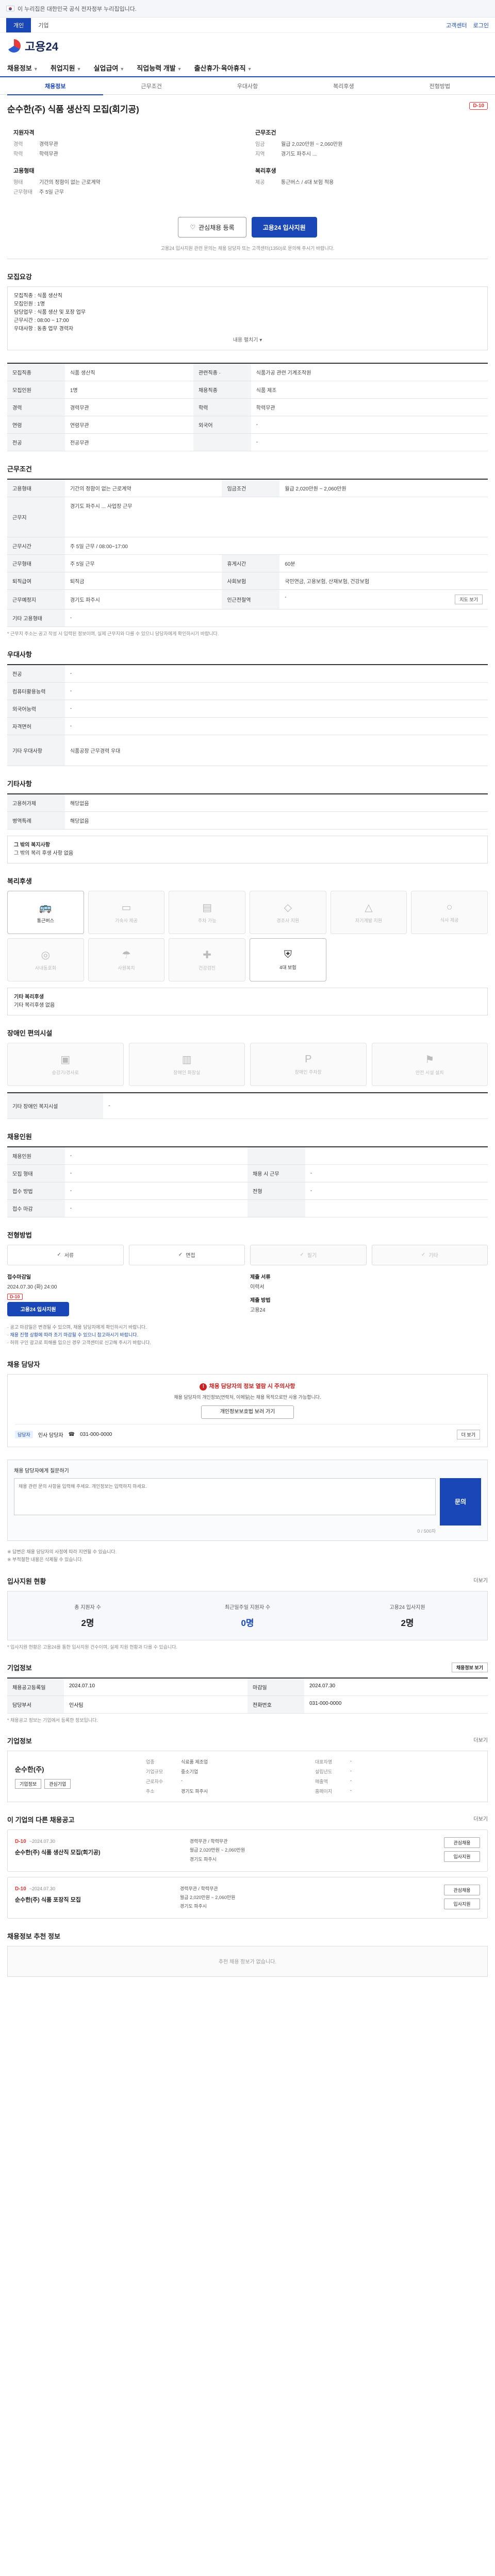  What do you see at coordinates (24, 1434) in the screenshot?
I see `manager-tag: 담당자` at bounding box center [24, 1434].